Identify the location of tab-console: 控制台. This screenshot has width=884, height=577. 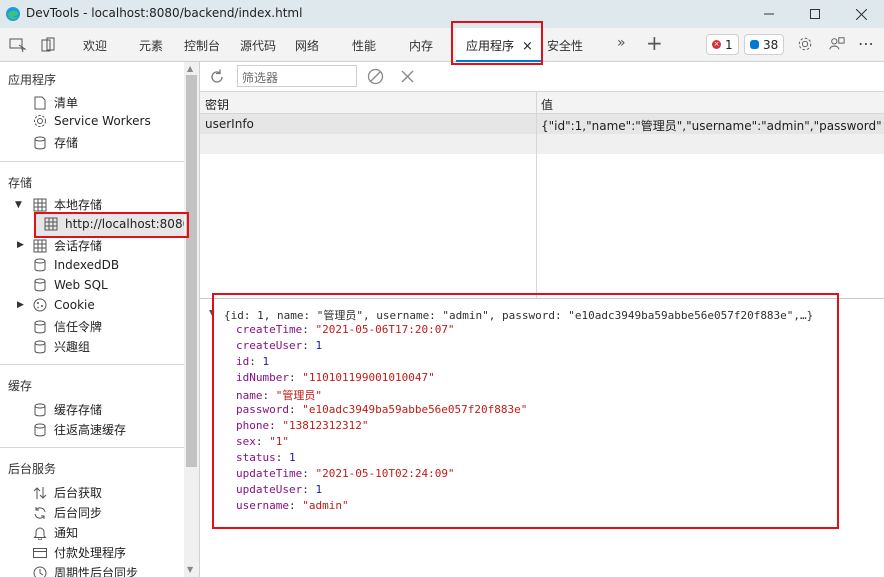
(202, 45).